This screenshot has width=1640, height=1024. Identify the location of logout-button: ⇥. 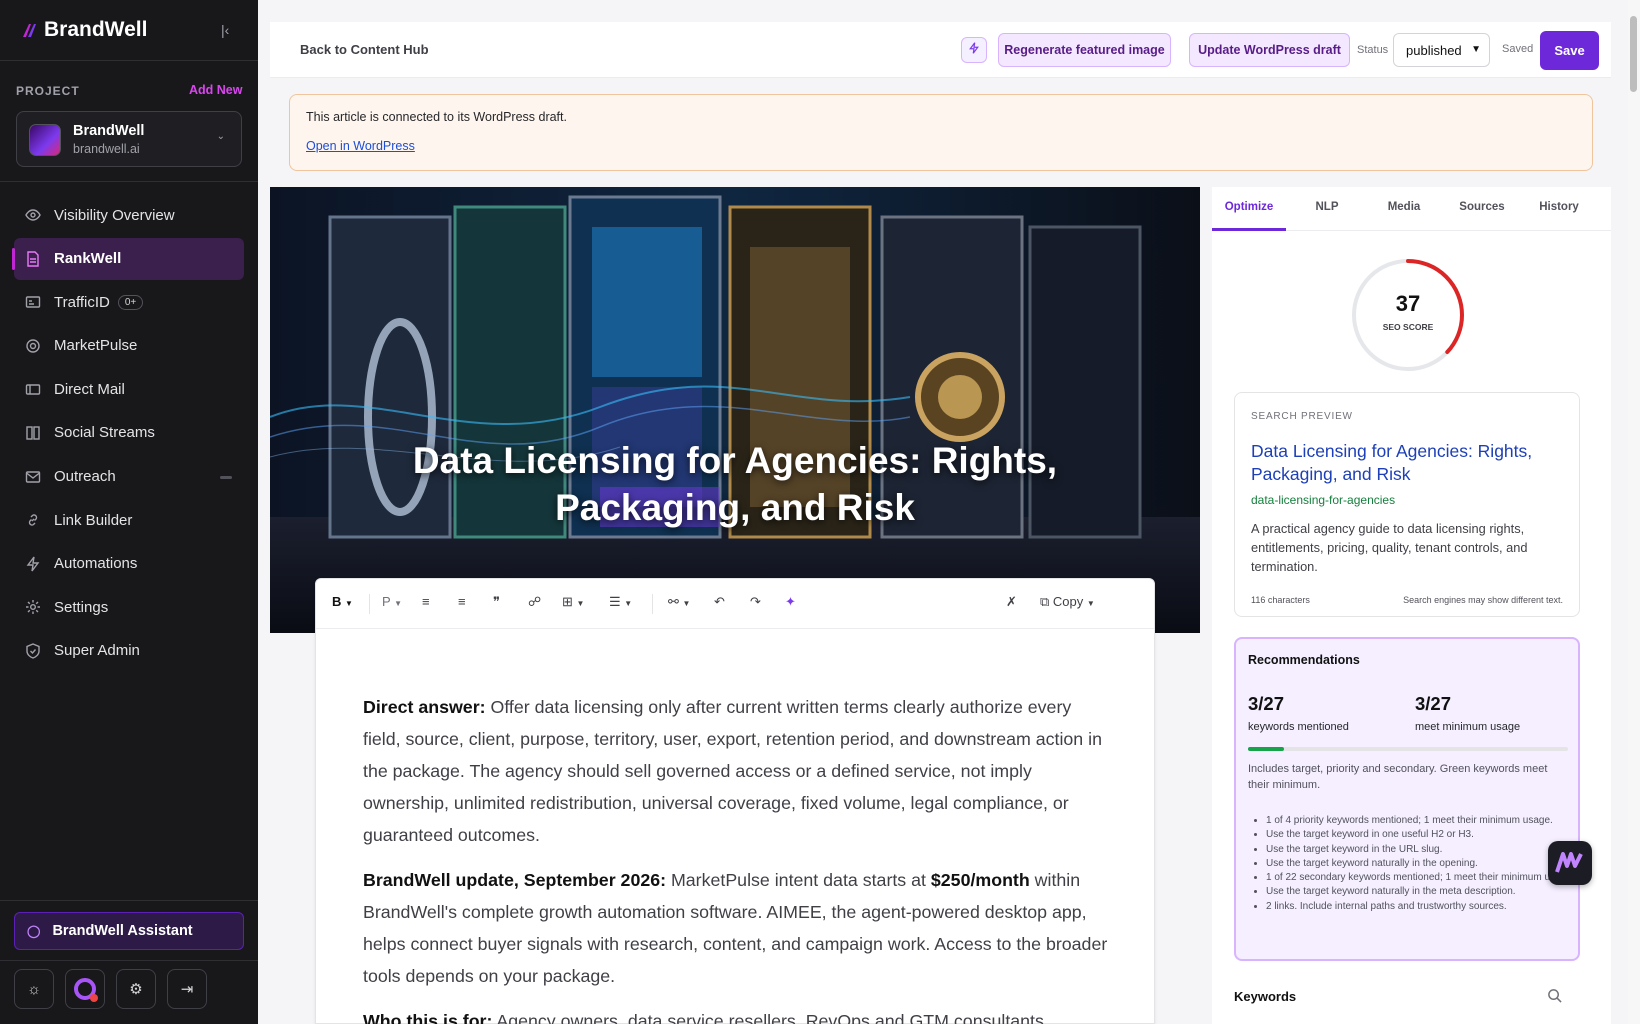
(187, 989).